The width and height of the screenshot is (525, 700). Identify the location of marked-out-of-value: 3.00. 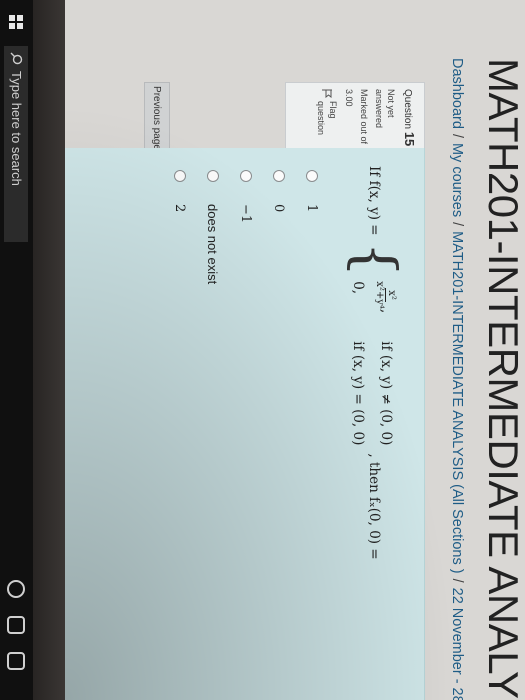
(349, 98).